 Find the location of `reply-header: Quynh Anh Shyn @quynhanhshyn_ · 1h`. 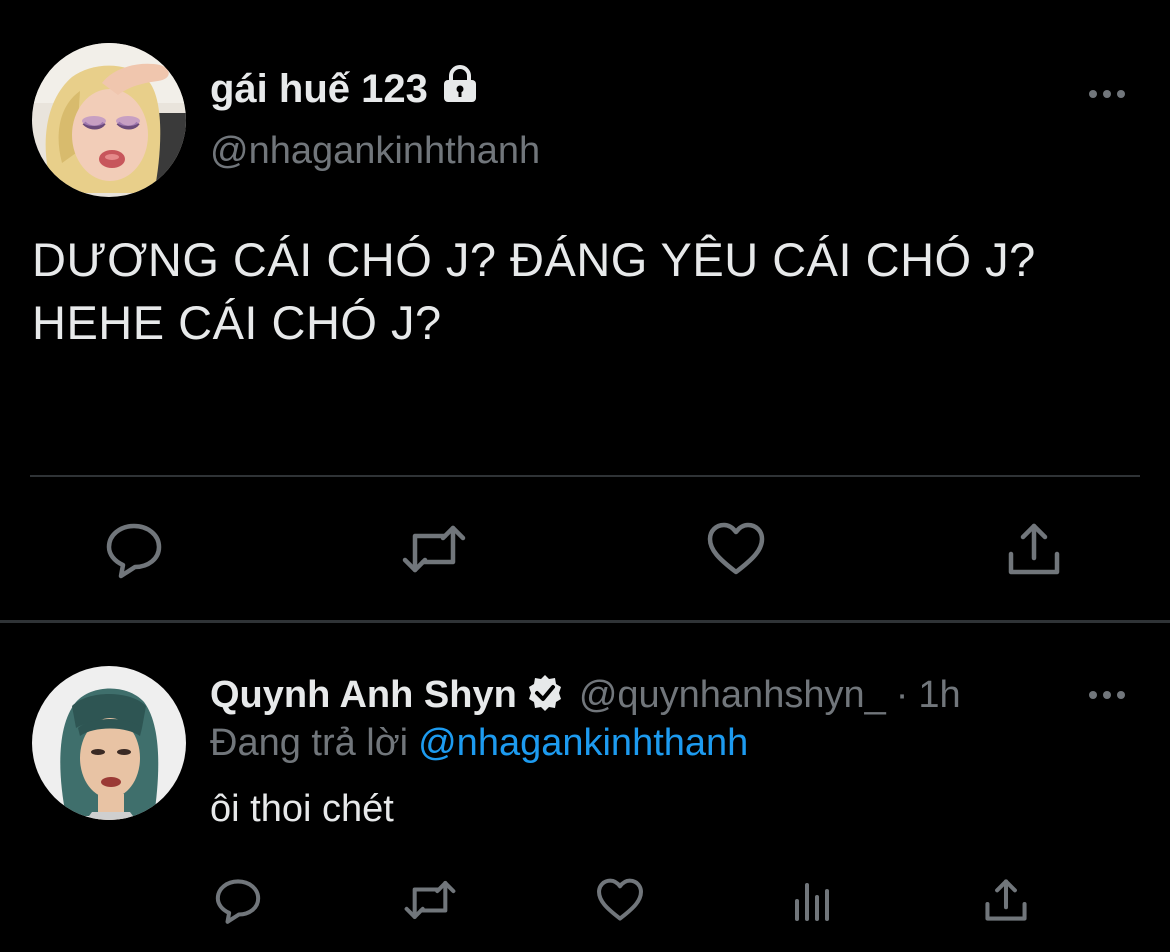

reply-header: Quynh Anh Shyn @quynhanhshyn_ · 1h is located at coordinates (585, 695).